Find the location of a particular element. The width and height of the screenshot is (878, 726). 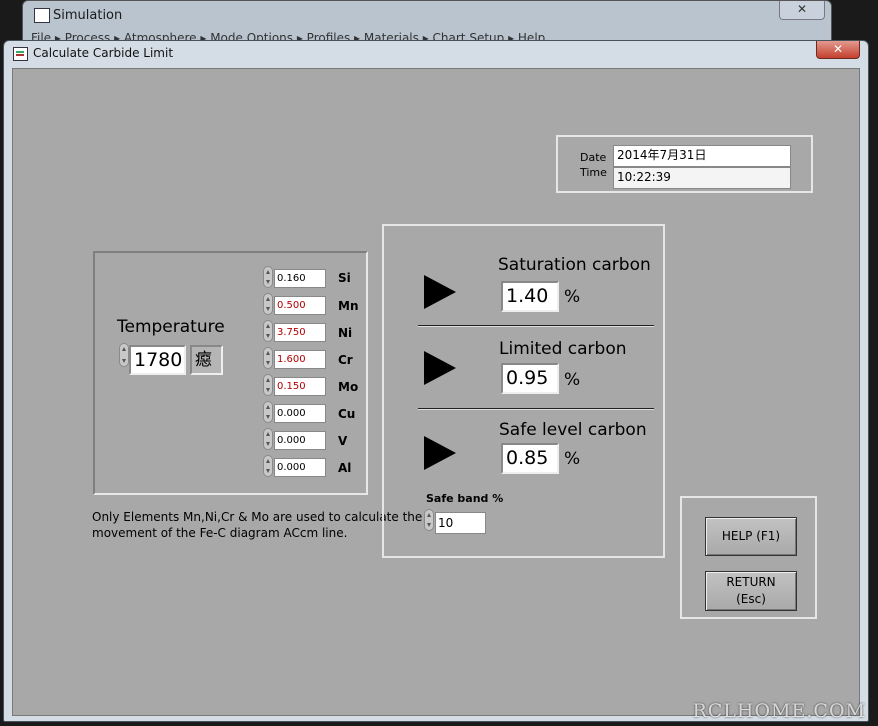

element-spinner-cu is located at coordinates (268, 412).